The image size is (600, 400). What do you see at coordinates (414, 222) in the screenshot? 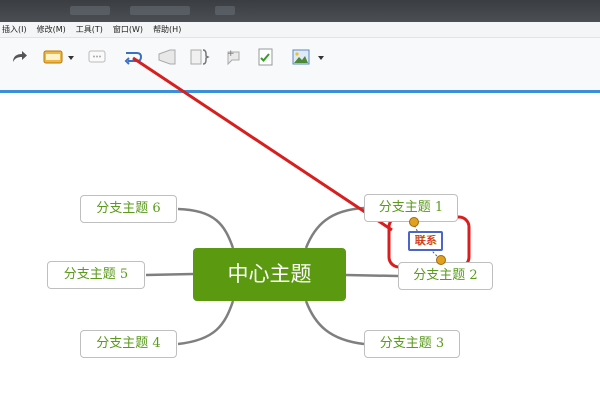
I see `relationship-handle-start` at bounding box center [414, 222].